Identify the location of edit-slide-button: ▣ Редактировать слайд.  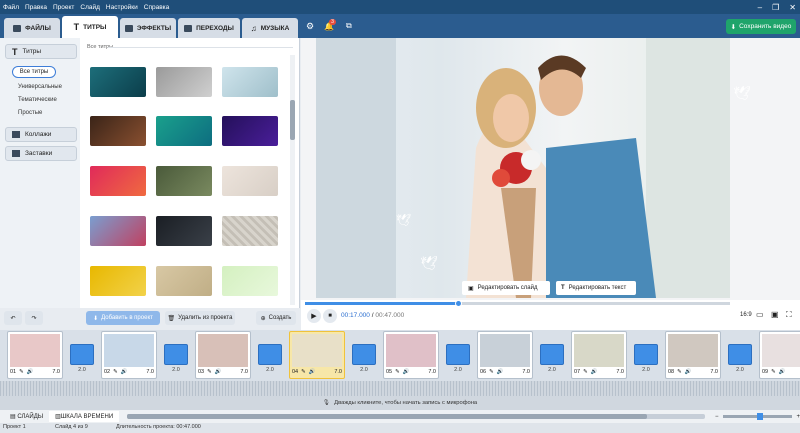
(506, 288).